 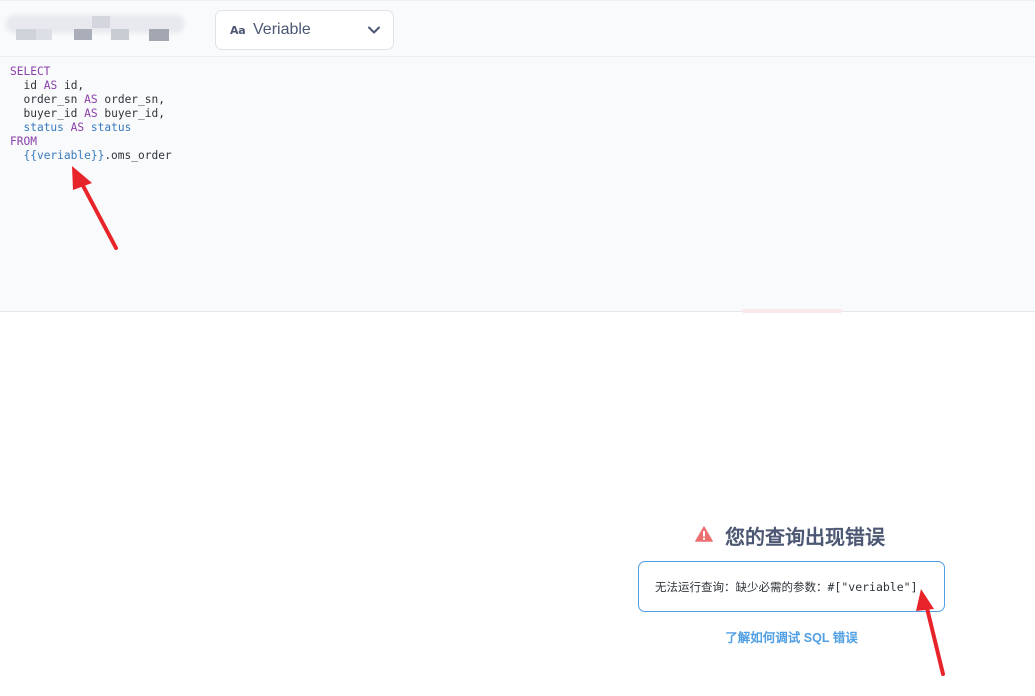 I want to click on error-message: 无法运行查询：缺少必需的参数：#["veriable"], so click(x=786, y=586).